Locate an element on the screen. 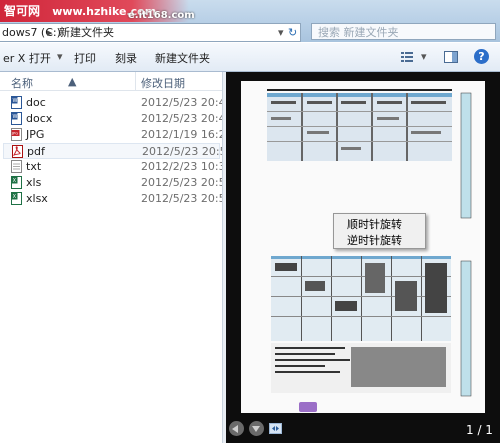  rotate-counterclockwise-menu-item: 逆时针旋转 is located at coordinates (374, 240).